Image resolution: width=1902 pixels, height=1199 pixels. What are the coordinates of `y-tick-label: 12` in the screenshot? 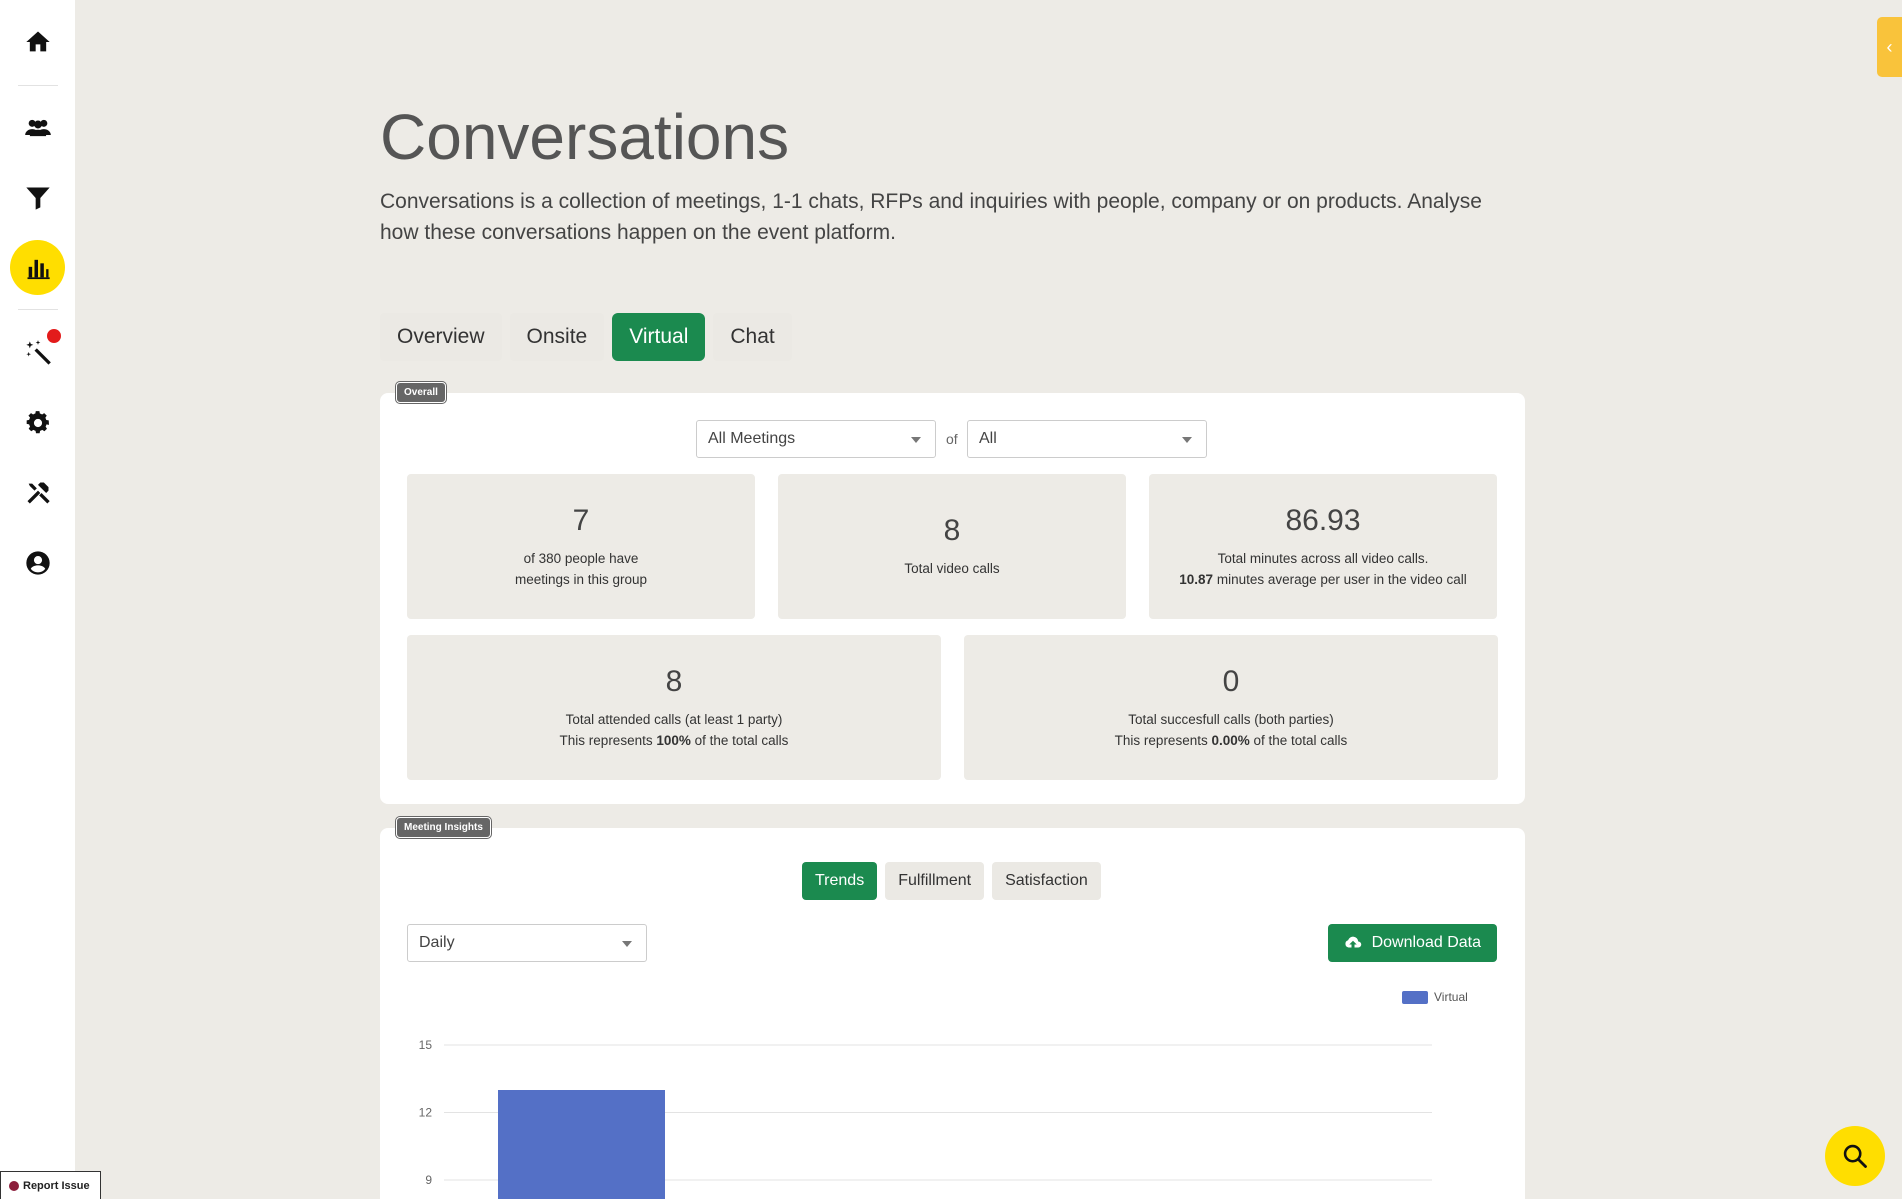 It's located at (426, 1113).